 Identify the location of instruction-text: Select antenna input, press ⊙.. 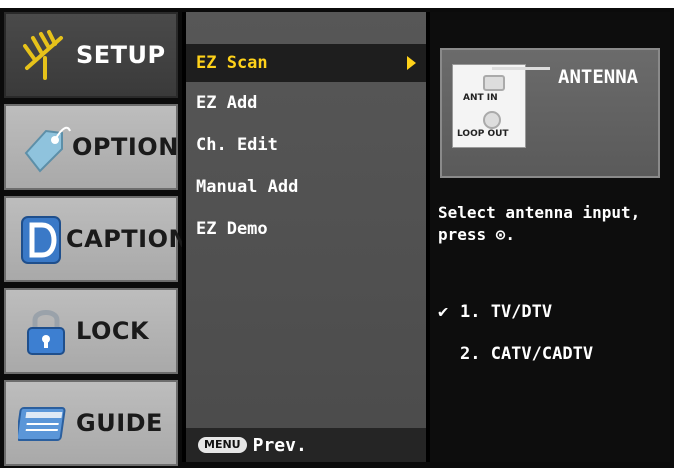
(553, 224).